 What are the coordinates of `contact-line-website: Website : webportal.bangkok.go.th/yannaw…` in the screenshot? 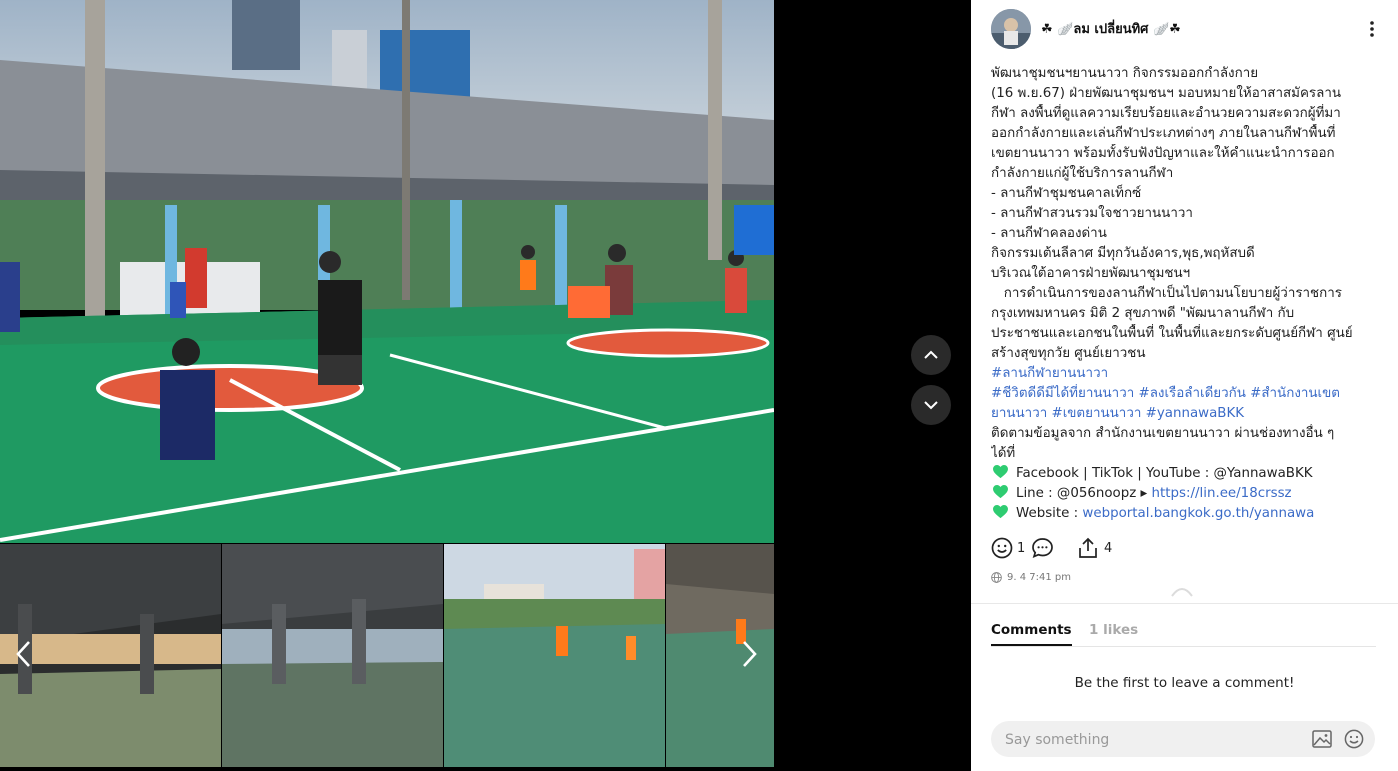 It's located at (1186, 514).